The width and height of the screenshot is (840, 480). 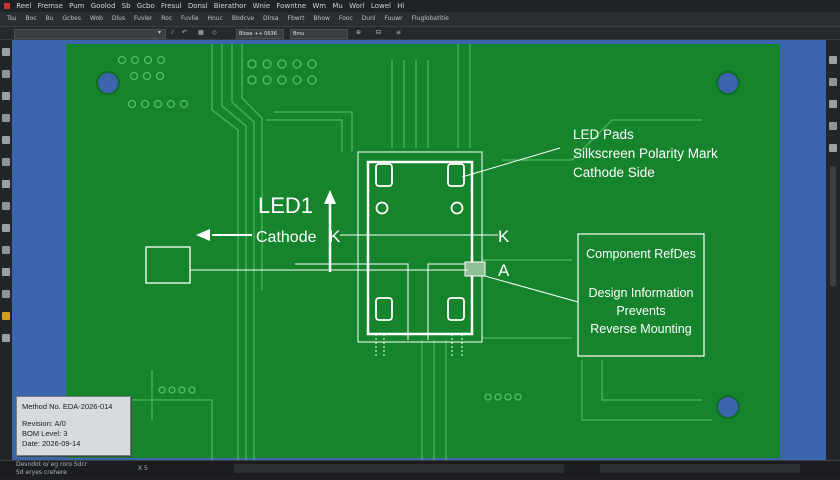 What do you see at coordinates (143, 18) in the screenshot?
I see `toolbar-button: Fuvler` at bounding box center [143, 18].